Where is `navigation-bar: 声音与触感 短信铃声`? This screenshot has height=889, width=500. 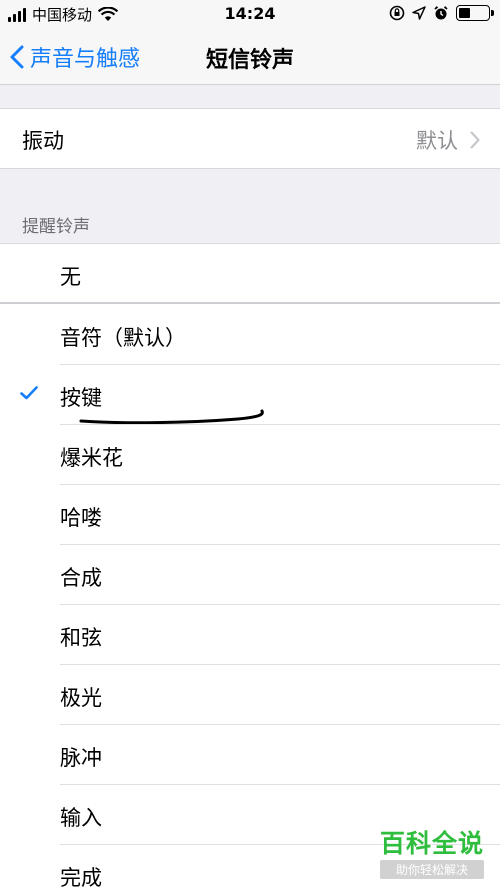 navigation-bar: 声音与触感 短信铃声 is located at coordinates (250, 56).